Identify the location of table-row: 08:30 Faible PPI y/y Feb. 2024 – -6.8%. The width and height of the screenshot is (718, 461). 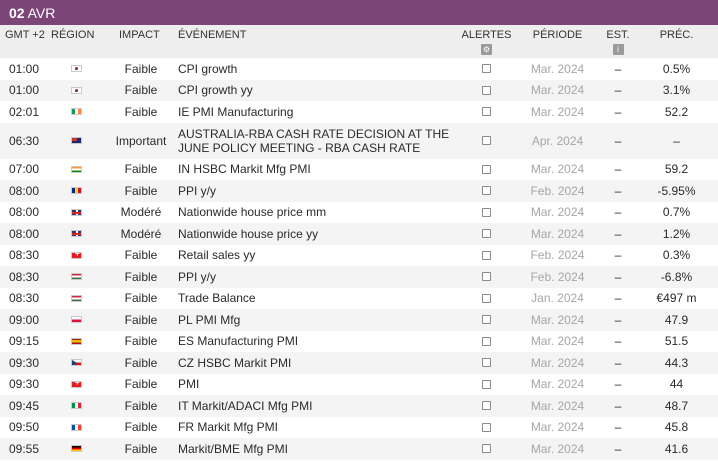
(359, 277).